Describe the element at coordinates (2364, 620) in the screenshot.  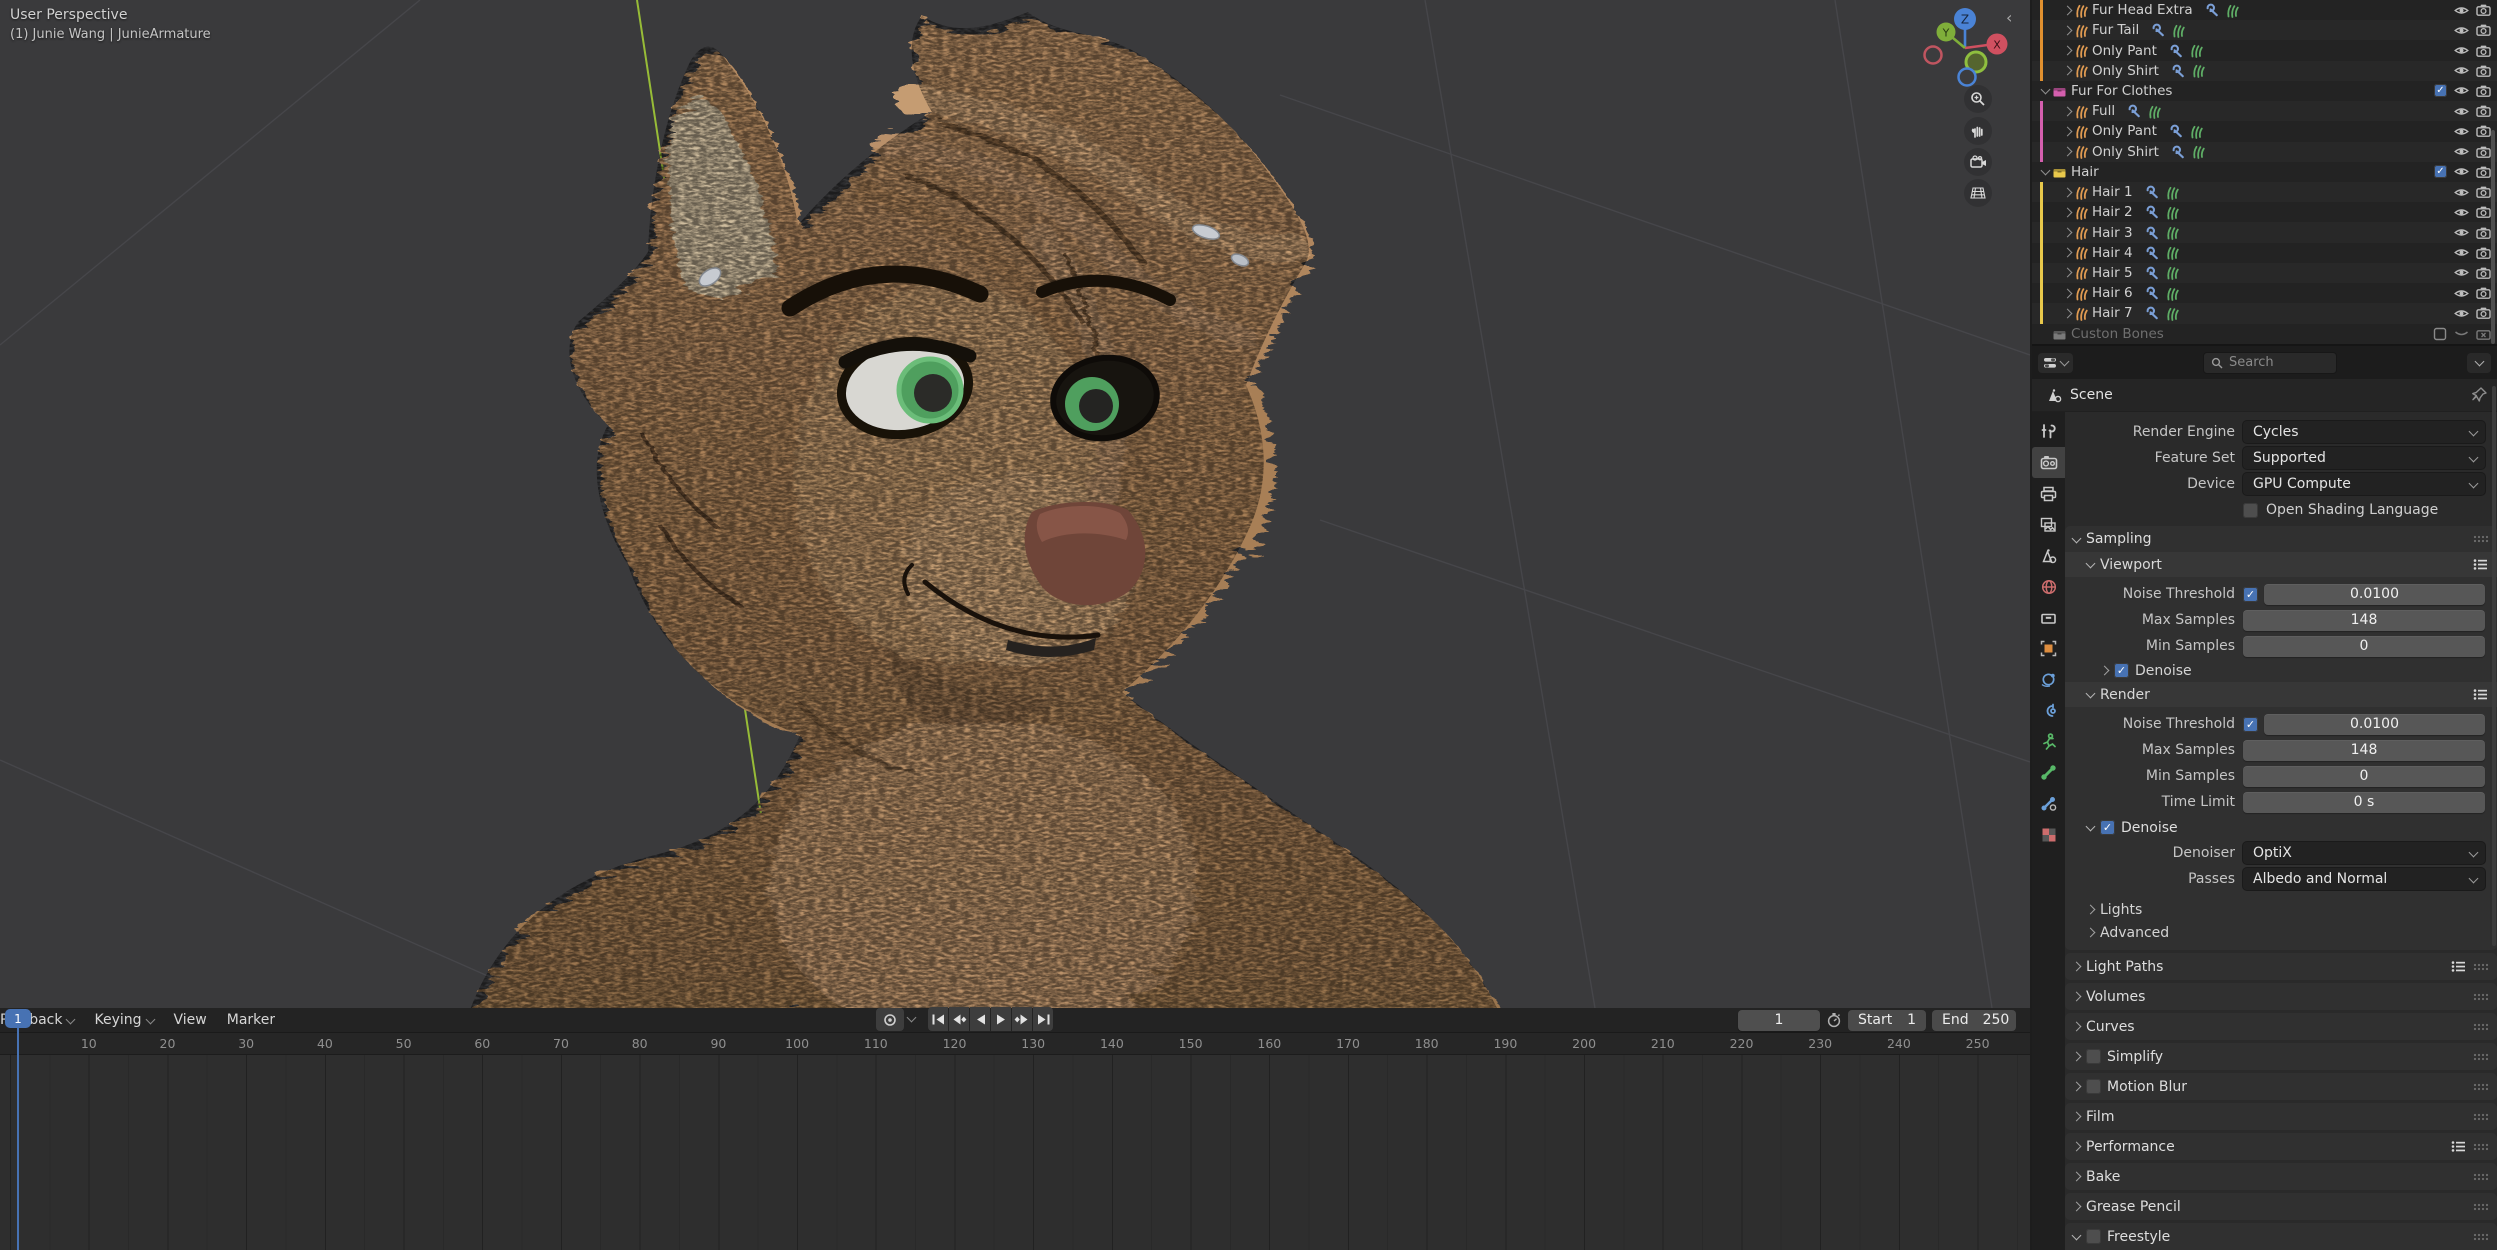
I see `max-samples-field: 148` at that location.